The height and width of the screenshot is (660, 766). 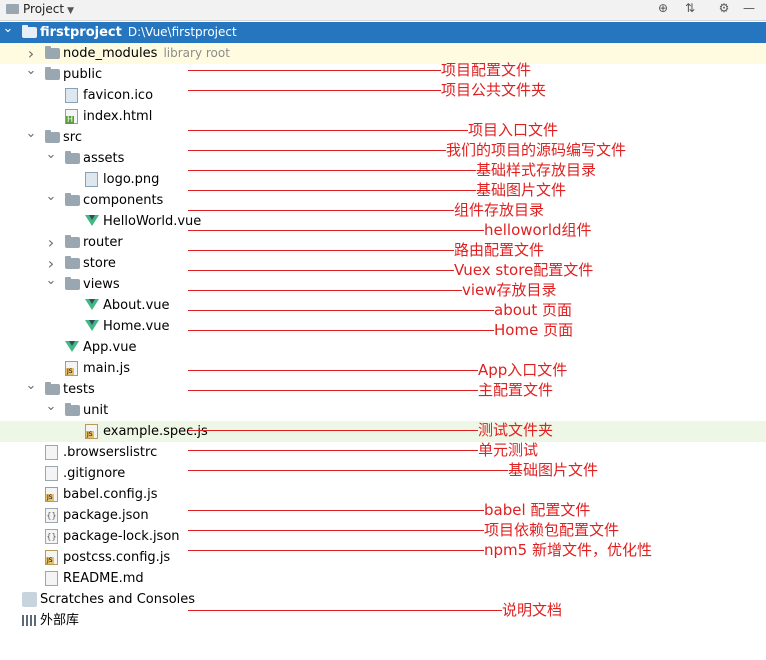 I want to click on tree-item-label: package.json, so click(x=106, y=515).